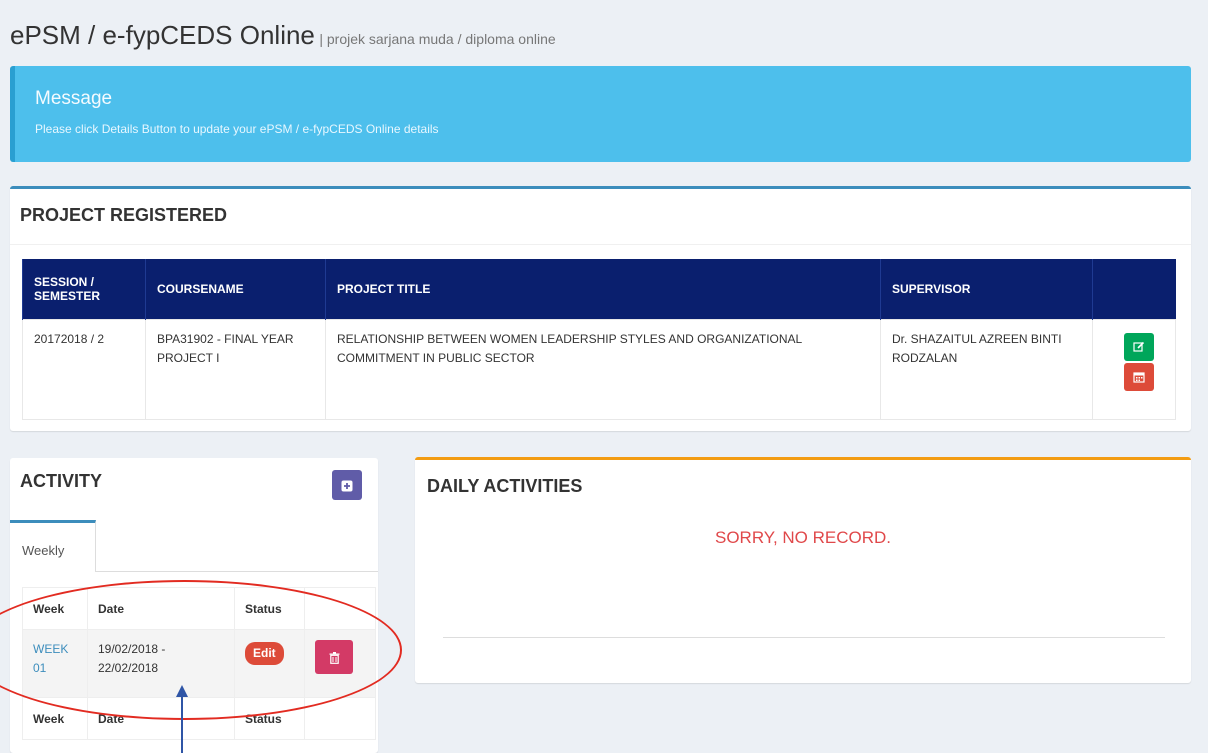 The width and height of the screenshot is (1208, 753). What do you see at coordinates (340, 718) in the screenshot?
I see `footer-action` at bounding box center [340, 718].